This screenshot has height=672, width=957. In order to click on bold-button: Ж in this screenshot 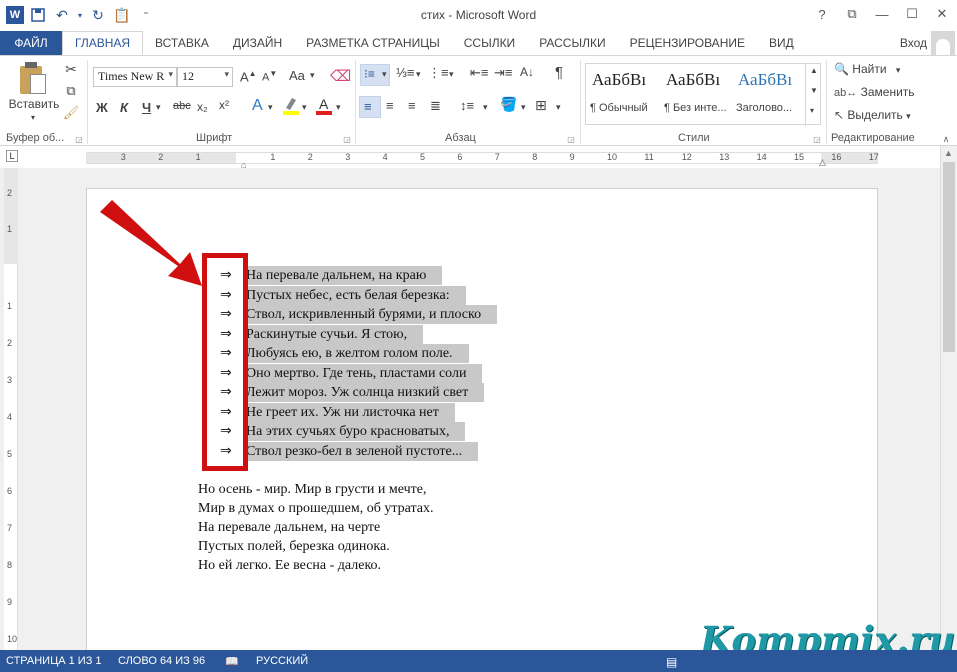, I will do `click(102, 107)`.